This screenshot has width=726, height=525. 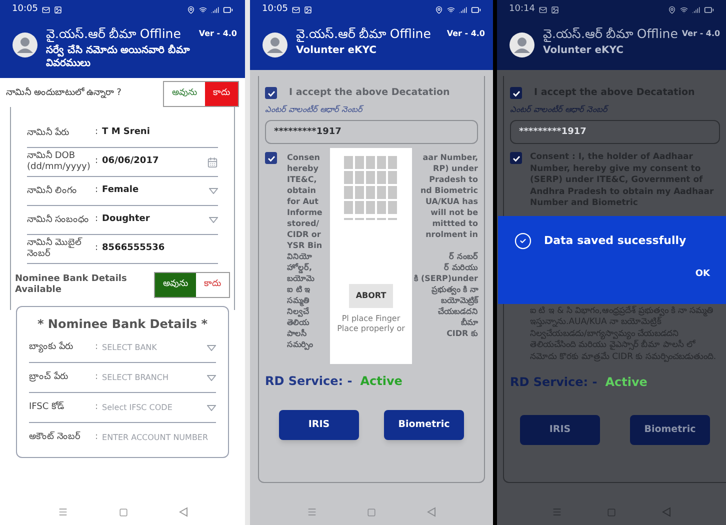 I want to click on input-field: ENTER ACCOUNT NUMBER, so click(x=159, y=438).